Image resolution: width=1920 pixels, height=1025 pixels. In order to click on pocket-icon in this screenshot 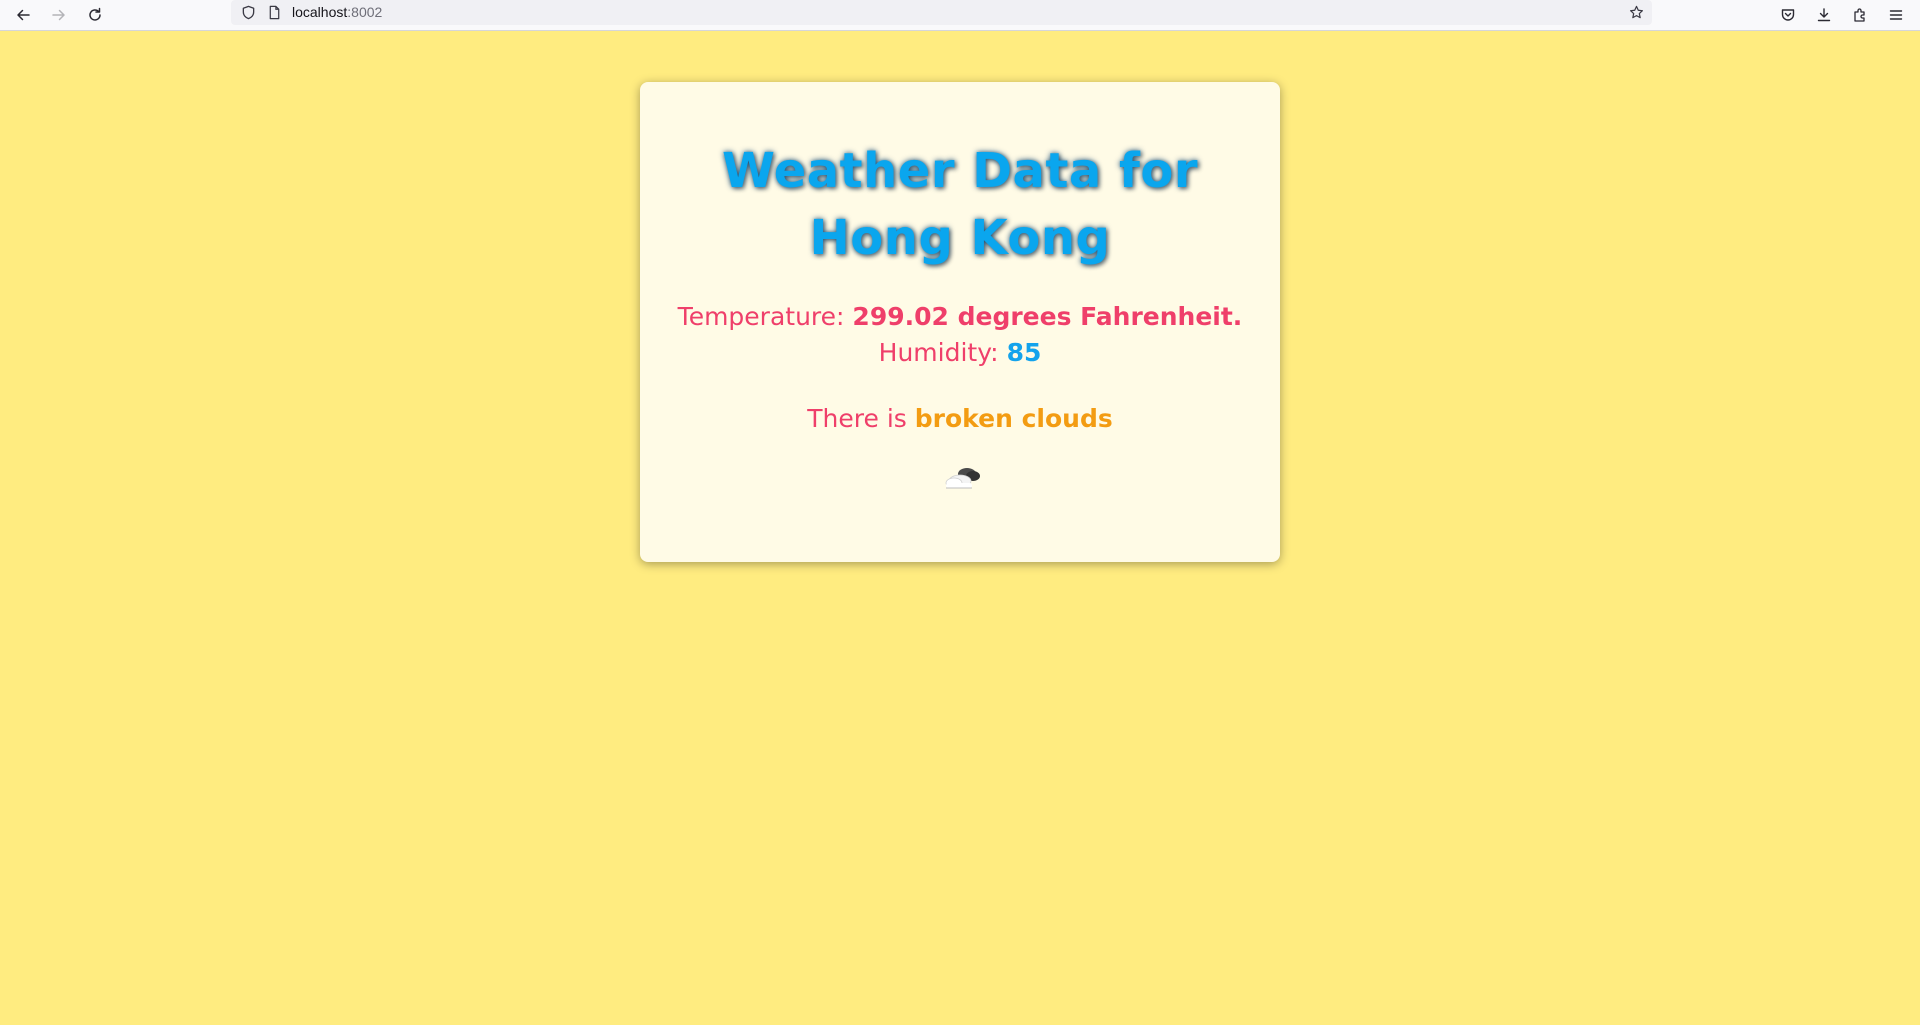, I will do `click(1788, 15)`.